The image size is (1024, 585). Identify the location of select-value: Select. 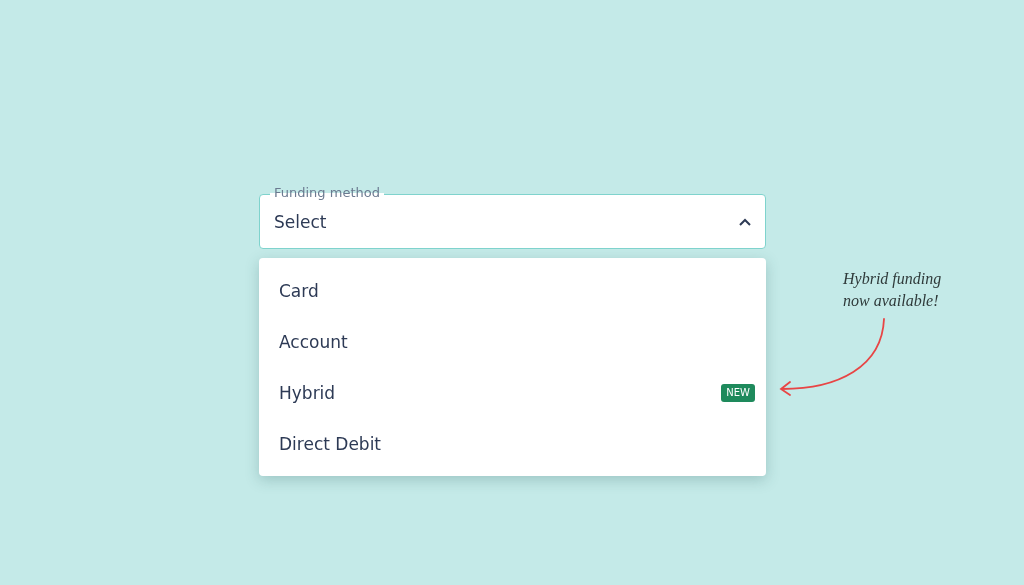
(300, 221).